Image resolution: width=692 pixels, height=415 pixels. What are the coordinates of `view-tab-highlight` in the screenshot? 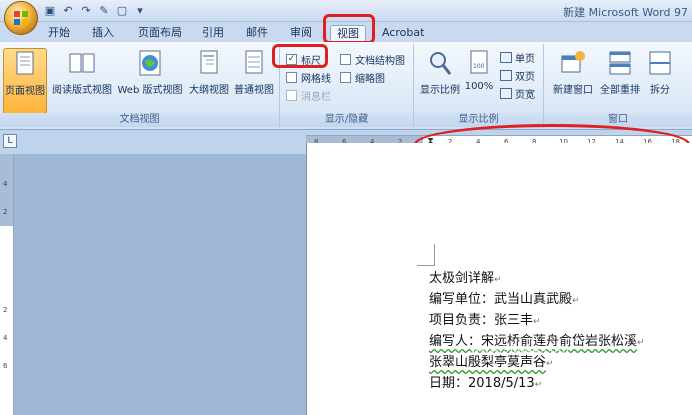 It's located at (349, 29).